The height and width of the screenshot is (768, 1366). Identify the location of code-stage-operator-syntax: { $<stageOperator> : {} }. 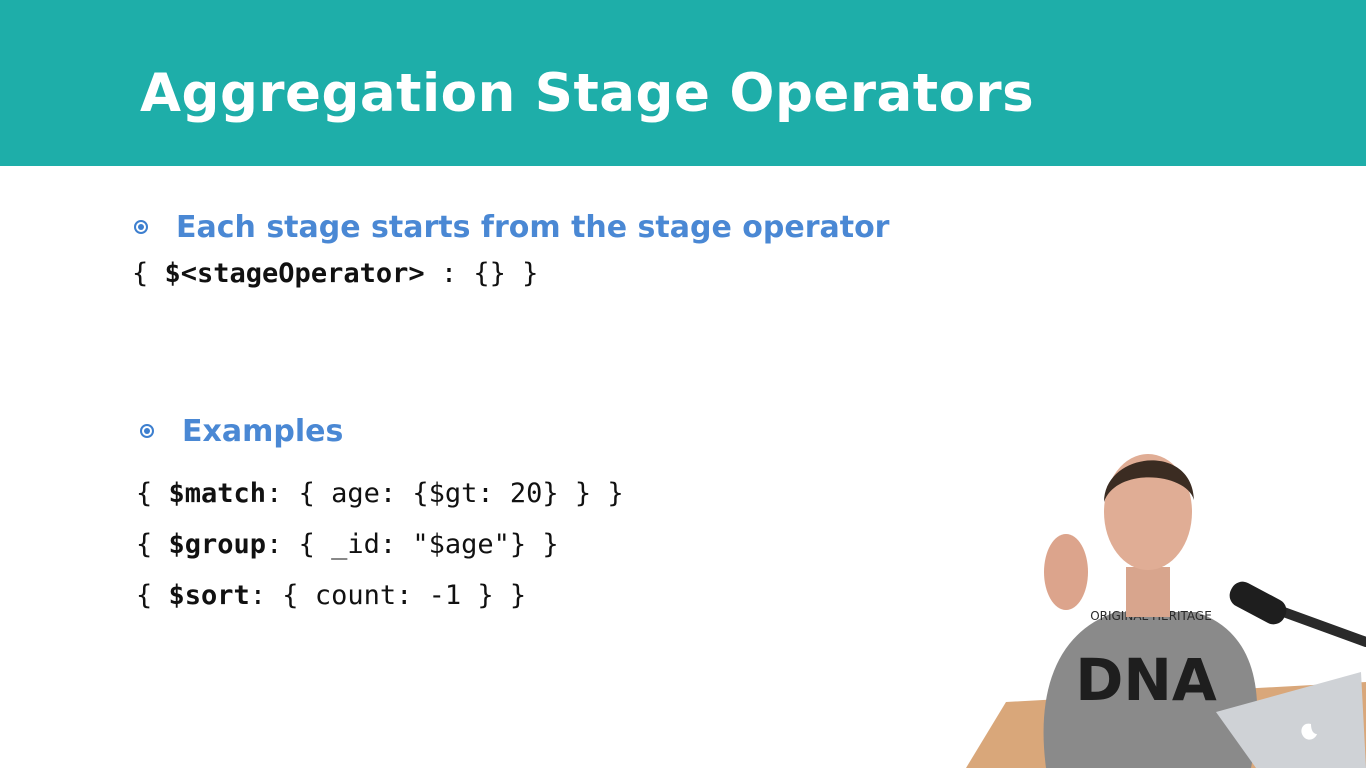
(335, 274).